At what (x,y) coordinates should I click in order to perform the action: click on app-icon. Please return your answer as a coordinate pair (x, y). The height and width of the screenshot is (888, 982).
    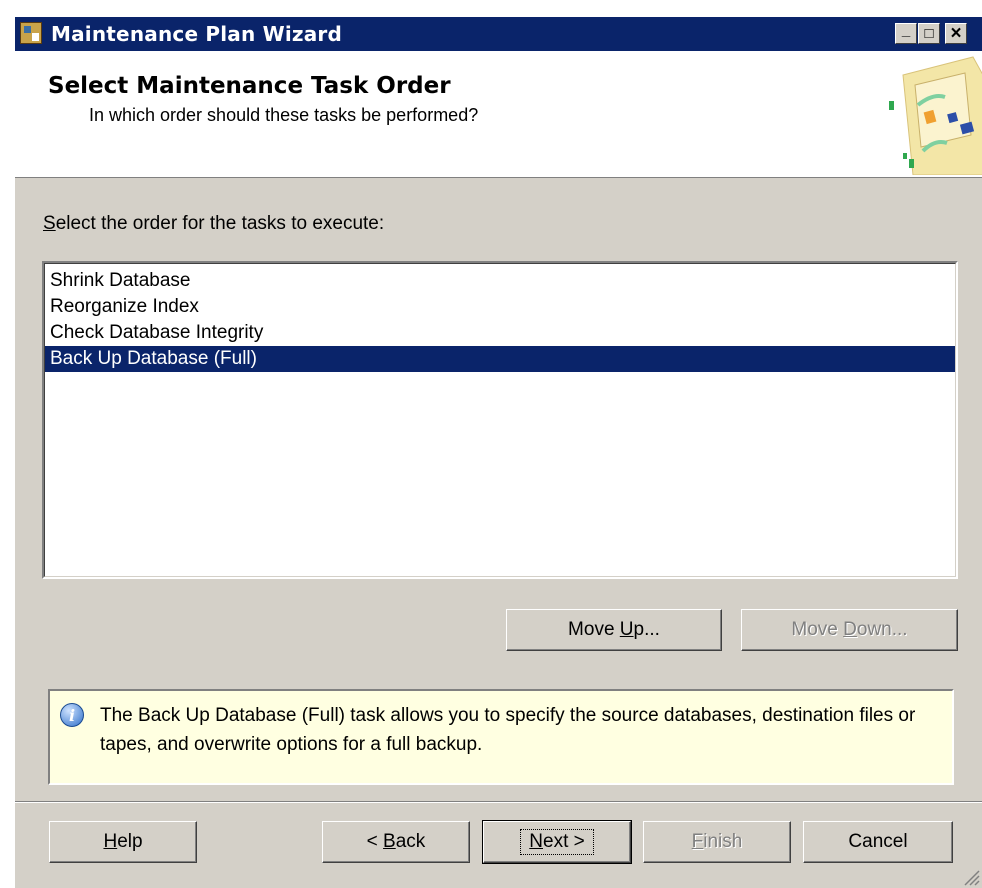
    Looking at the image, I should click on (31, 33).